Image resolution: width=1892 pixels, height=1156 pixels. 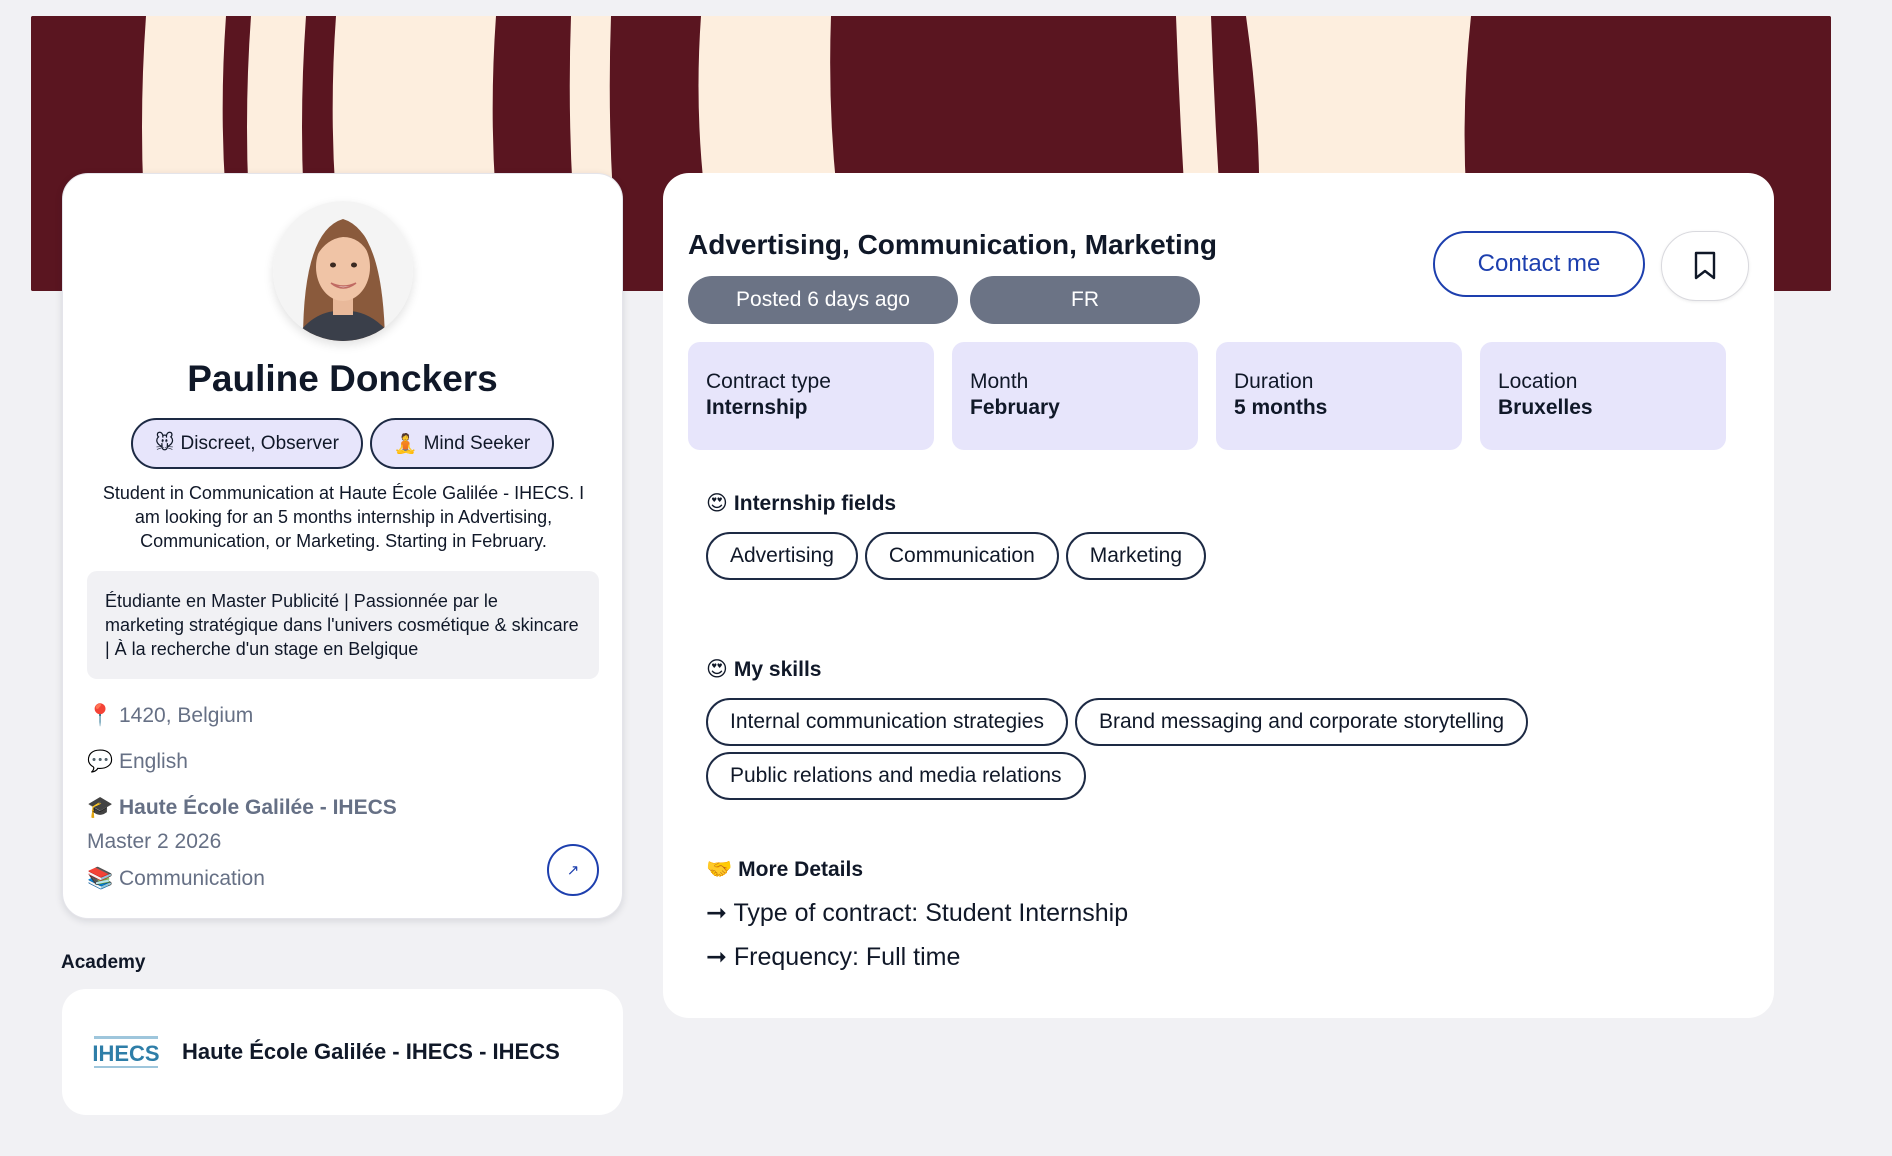 I want to click on stat-duration: Duration 5 months, so click(x=1339, y=396).